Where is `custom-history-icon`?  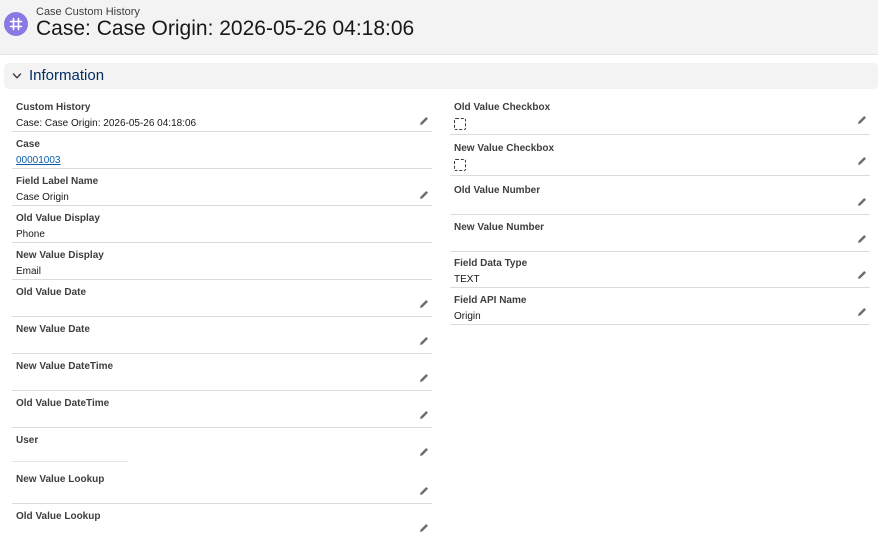 custom-history-icon is located at coordinates (16, 24).